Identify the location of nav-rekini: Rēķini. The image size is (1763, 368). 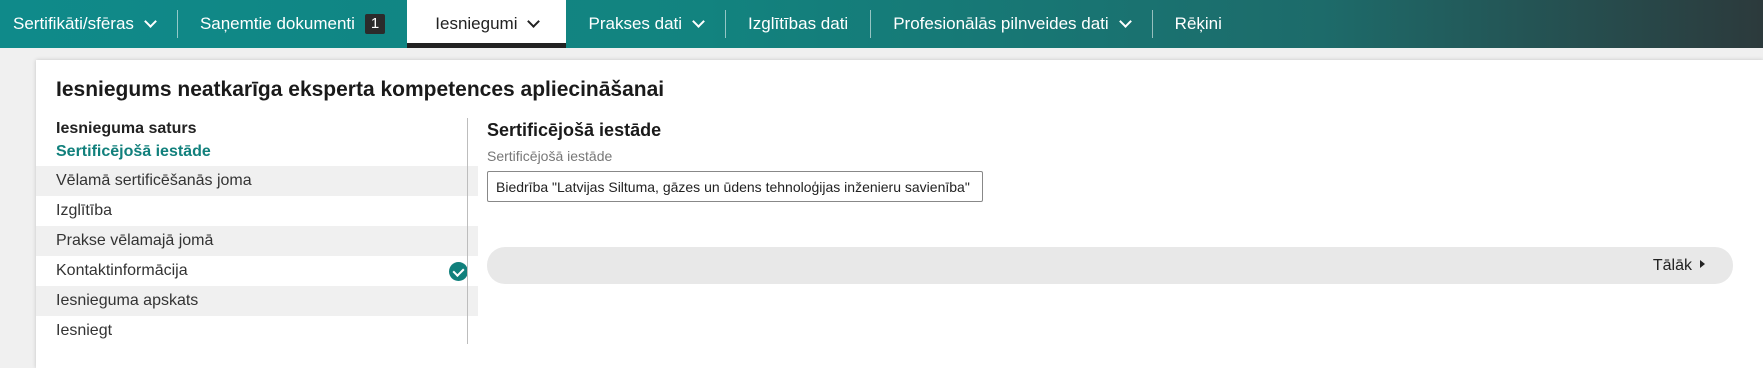
(1198, 24).